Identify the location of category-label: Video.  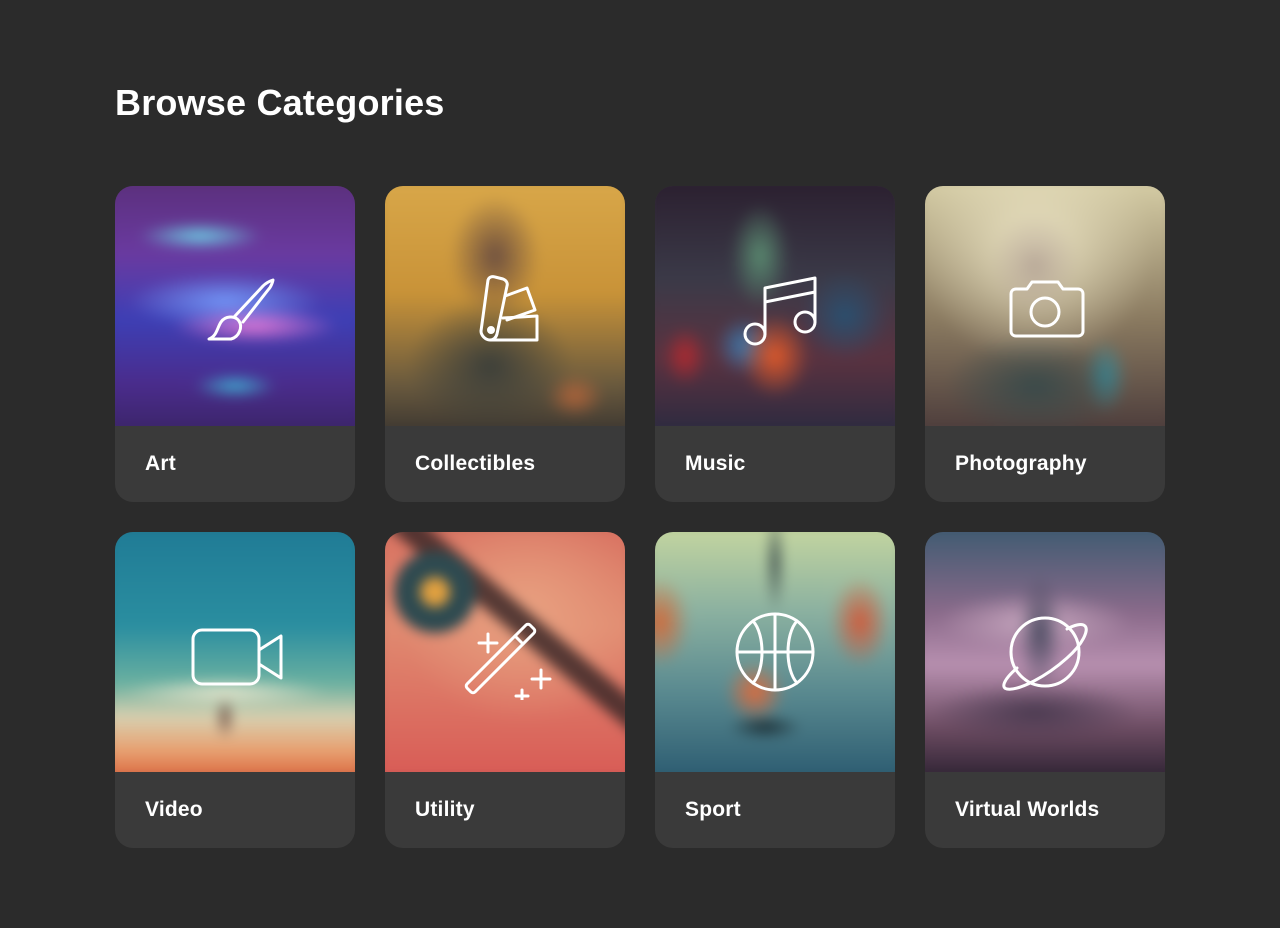
(174, 809).